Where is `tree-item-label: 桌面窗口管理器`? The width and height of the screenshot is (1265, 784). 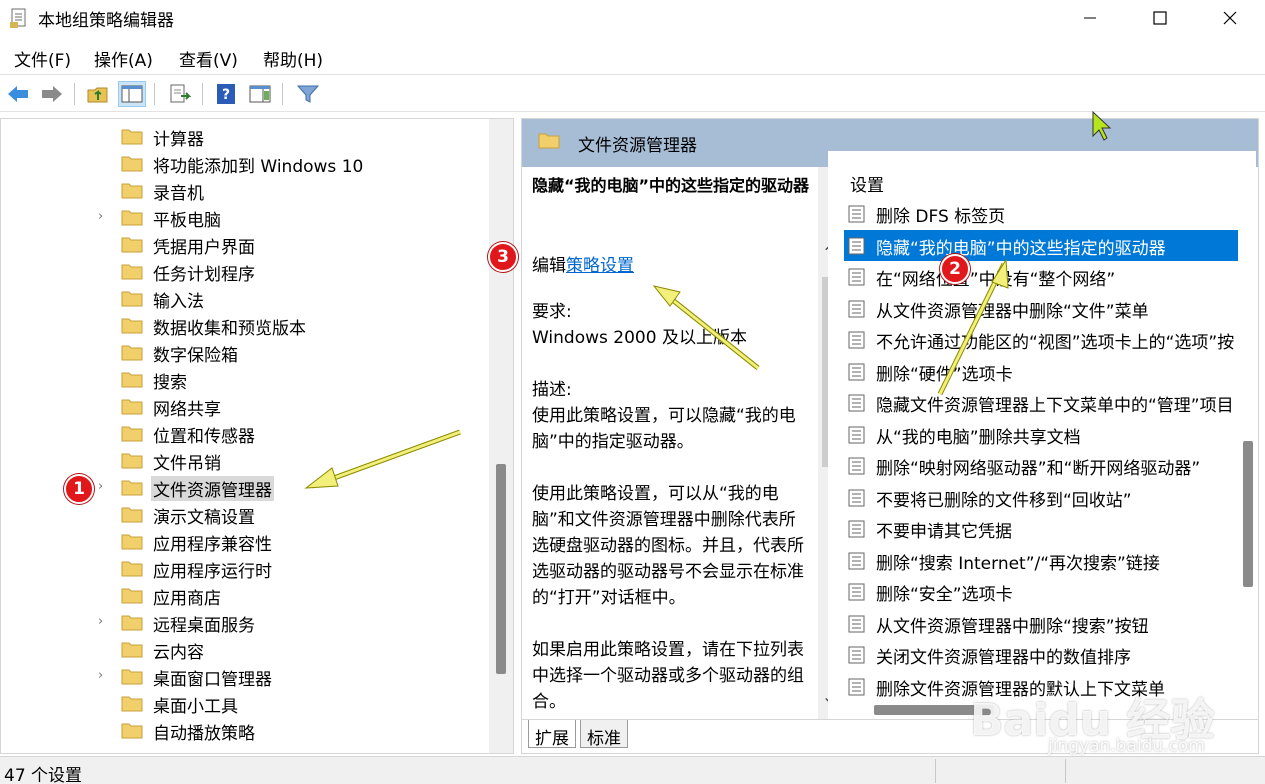 tree-item-label: 桌面窗口管理器 is located at coordinates (212, 680).